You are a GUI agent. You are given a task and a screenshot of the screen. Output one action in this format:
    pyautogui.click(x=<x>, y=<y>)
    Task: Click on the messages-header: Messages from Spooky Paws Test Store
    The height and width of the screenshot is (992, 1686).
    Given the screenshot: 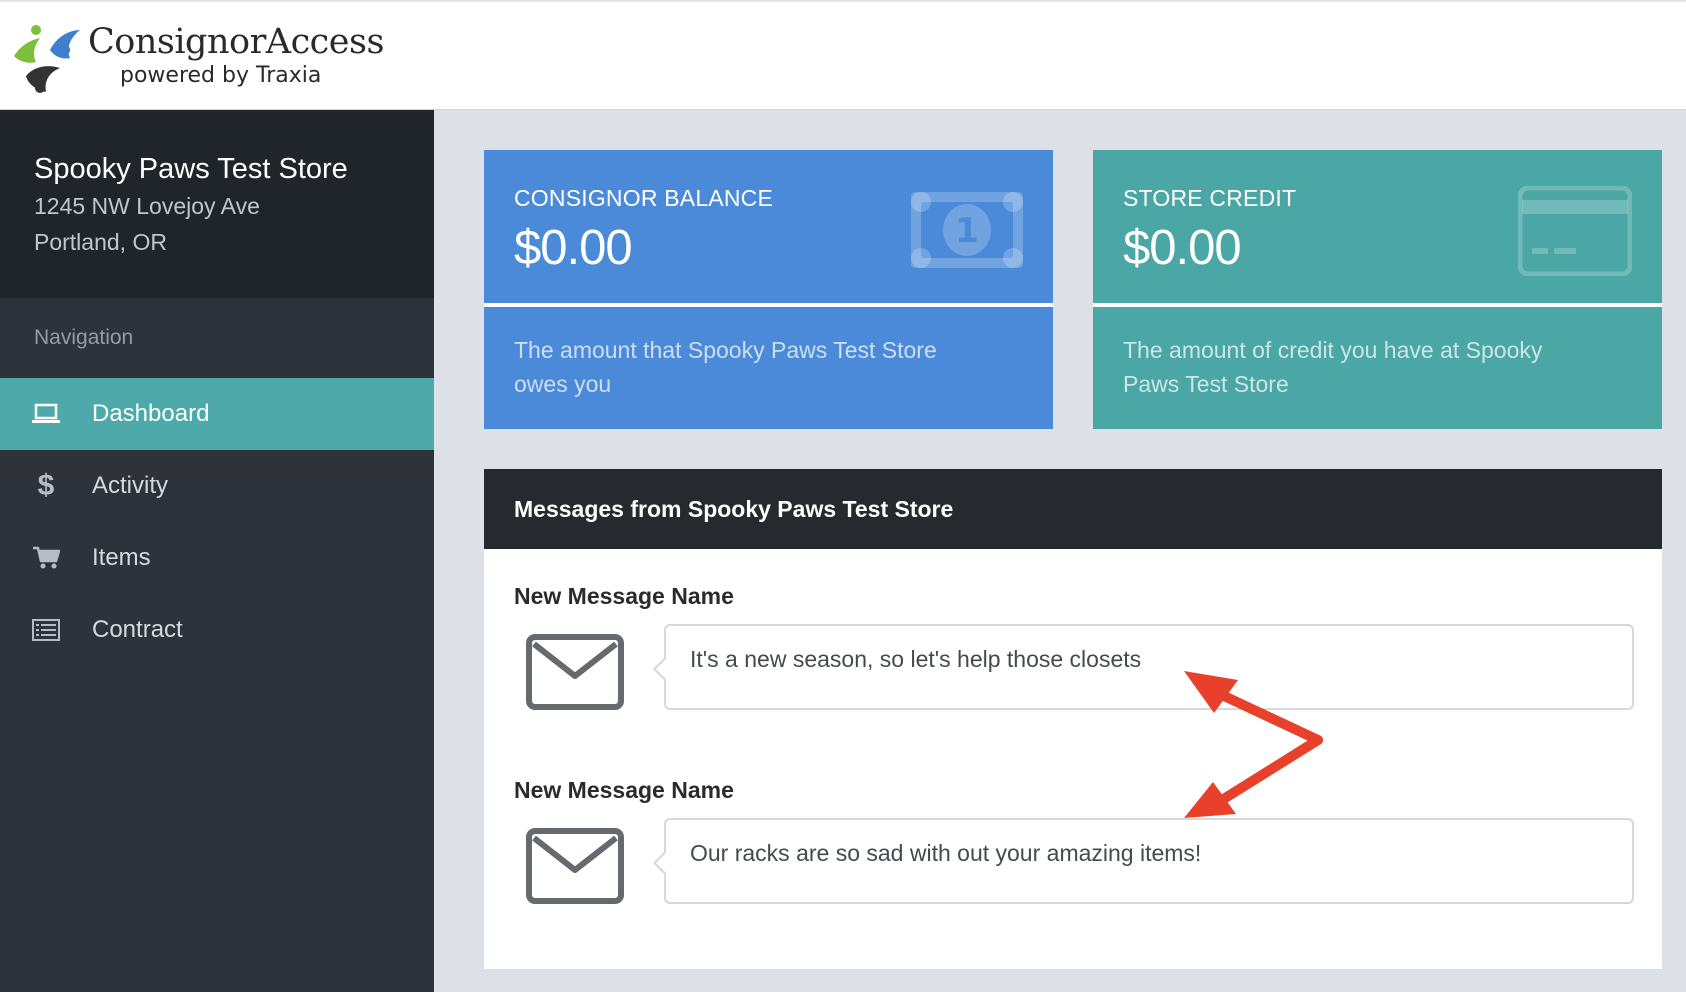 What is the action you would take?
    pyautogui.click(x=1073, y=509)
    